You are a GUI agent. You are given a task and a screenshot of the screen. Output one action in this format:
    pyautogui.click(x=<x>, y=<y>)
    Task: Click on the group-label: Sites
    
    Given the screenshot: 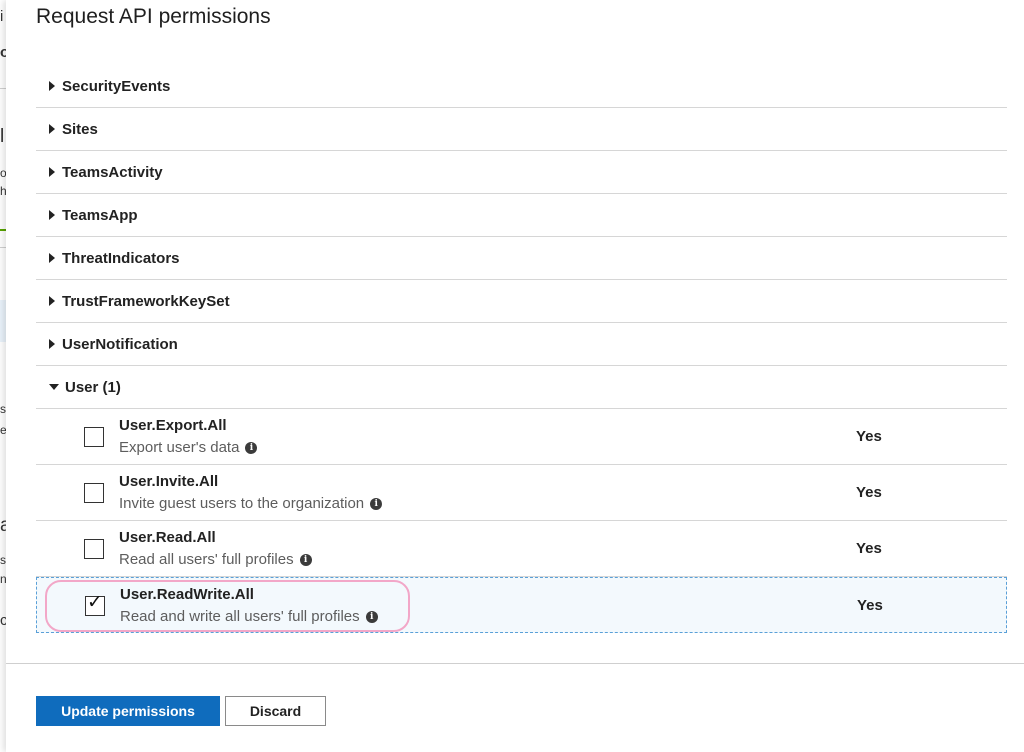 What is the action you would take?
    pyautogui.click(x=80, y=129)
    